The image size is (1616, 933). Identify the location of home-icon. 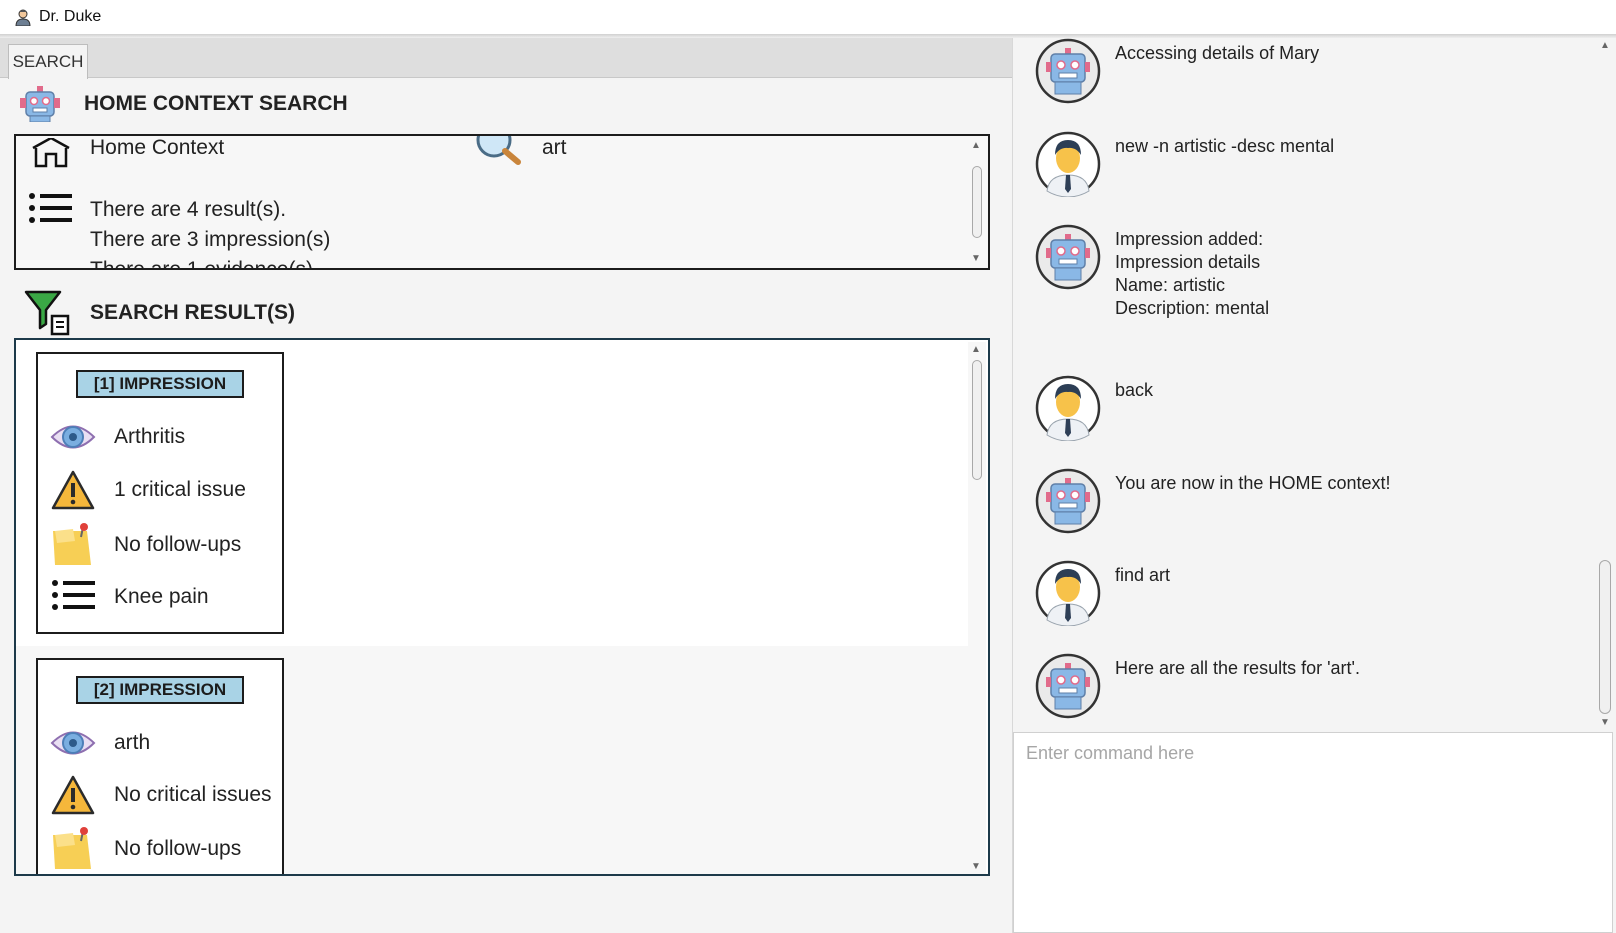
(51, 153).